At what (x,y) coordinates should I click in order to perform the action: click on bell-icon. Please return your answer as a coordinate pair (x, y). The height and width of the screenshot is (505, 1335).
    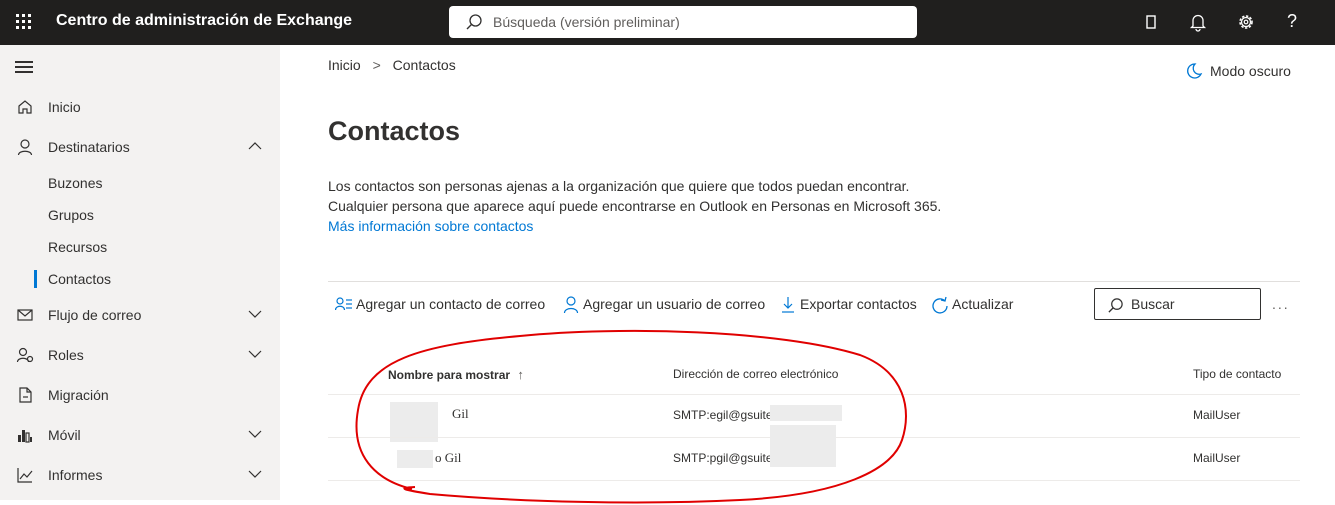
    Looking at the image, I should click on (1198, 22).